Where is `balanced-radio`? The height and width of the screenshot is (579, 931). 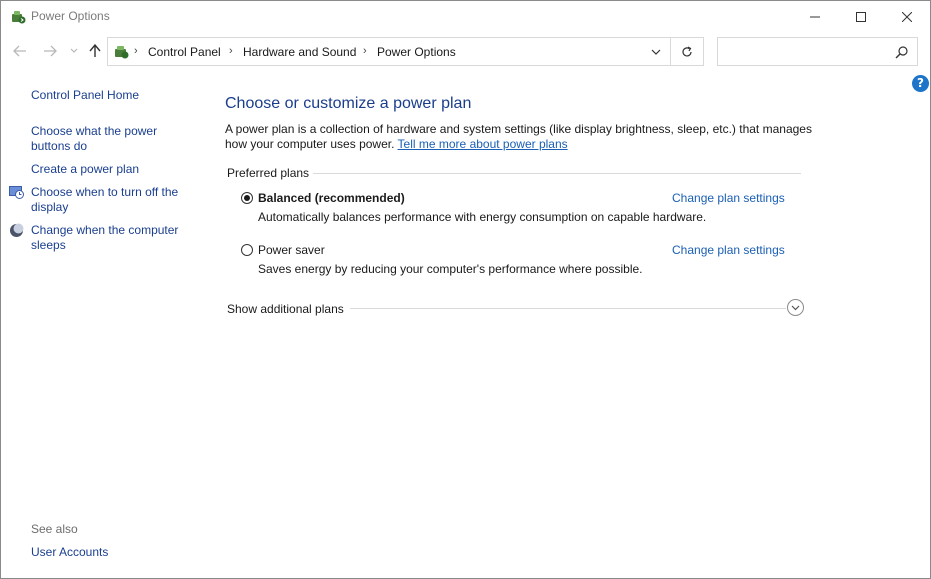 balanced-radio is located at coordinates (247, 198).